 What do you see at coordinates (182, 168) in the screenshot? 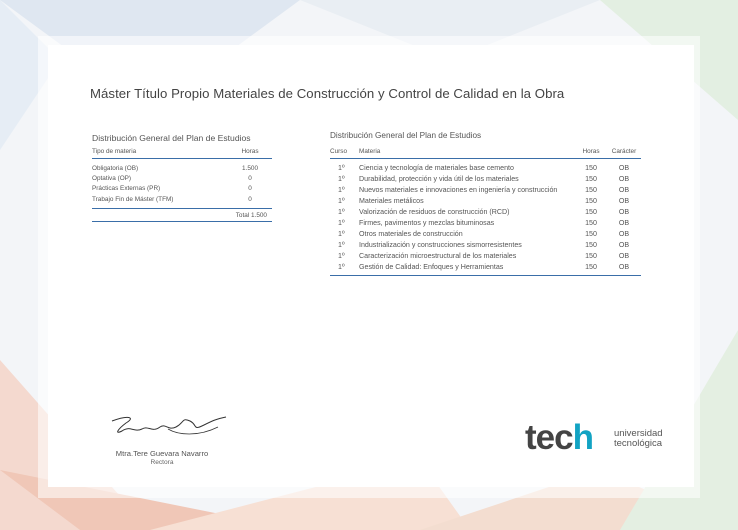
I see `summary-row: Obligatoria (OB) 1.500` at bounding box center [182, 168].